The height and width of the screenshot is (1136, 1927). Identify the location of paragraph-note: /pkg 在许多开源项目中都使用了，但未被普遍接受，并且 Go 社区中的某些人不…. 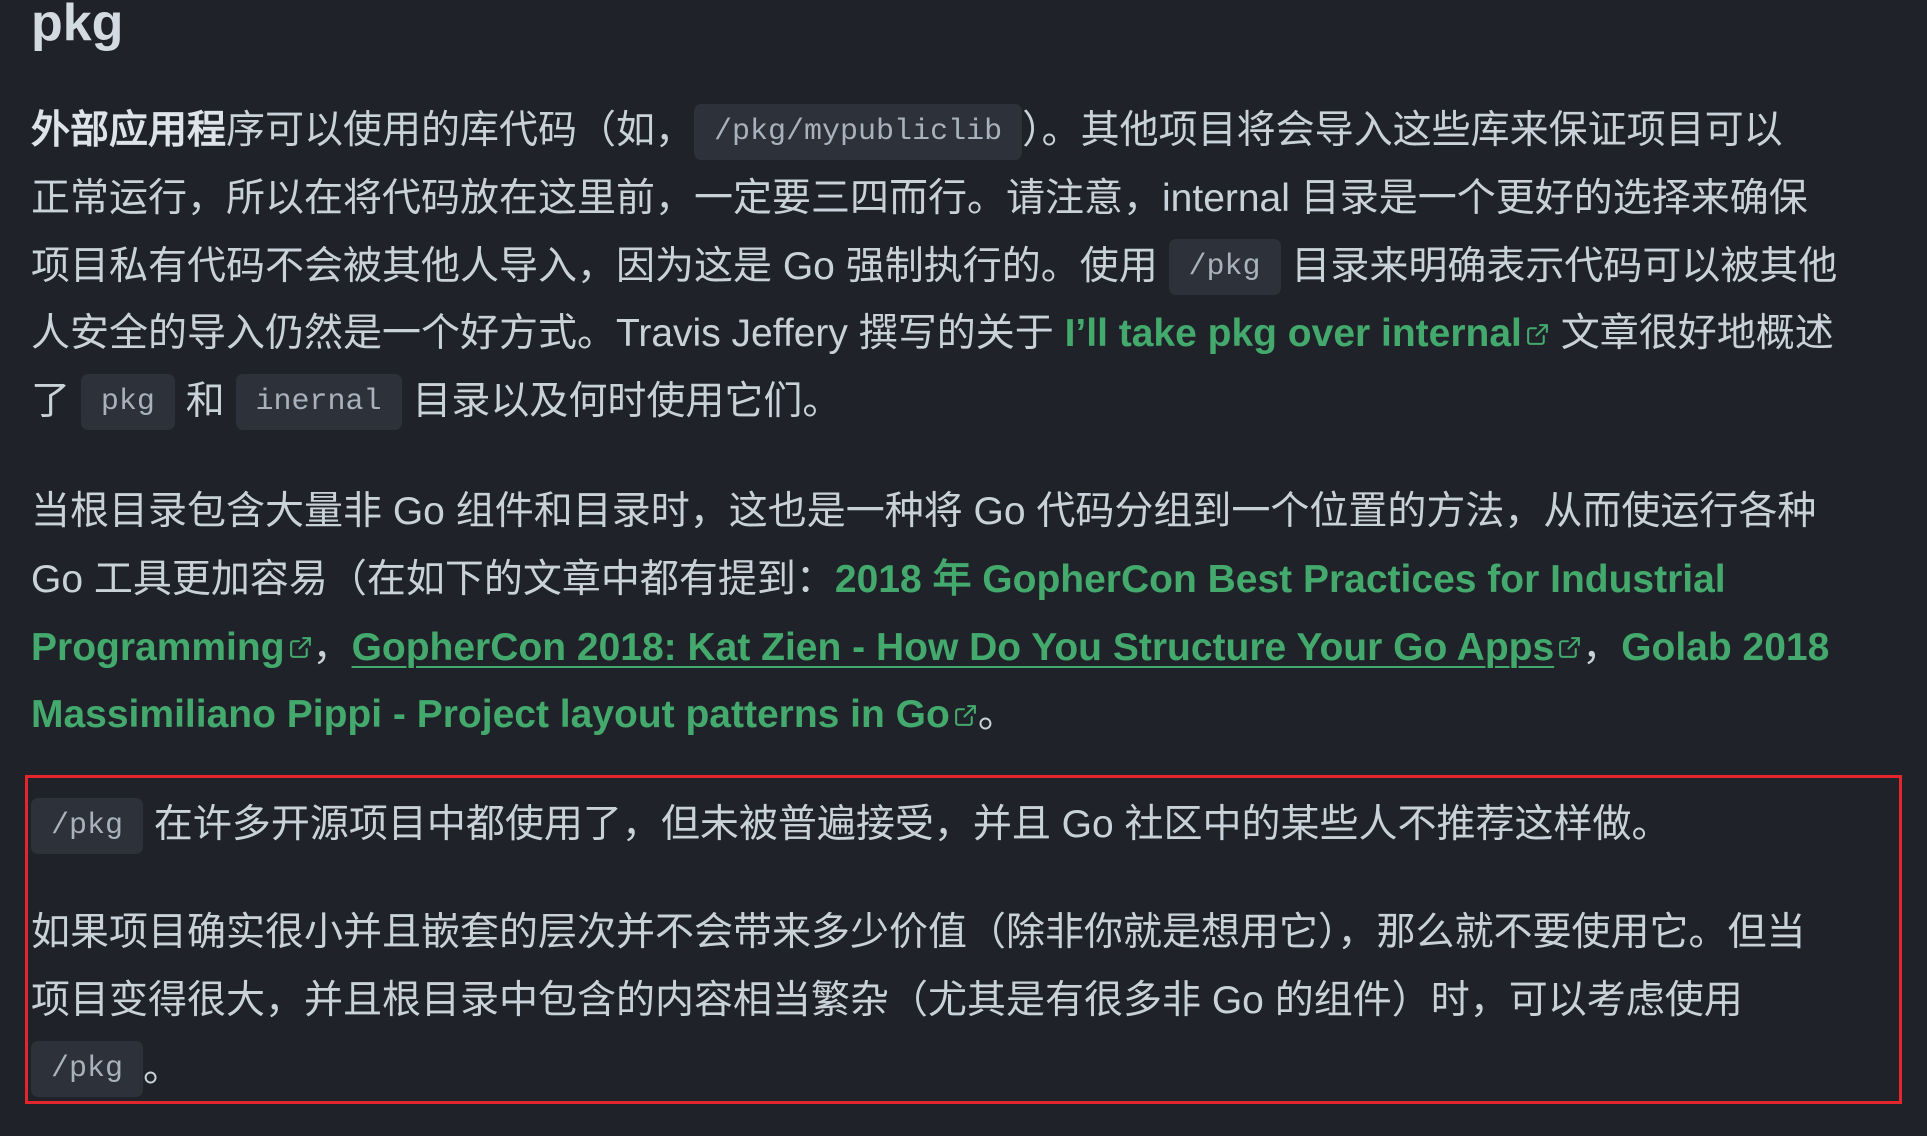
(851, 826).